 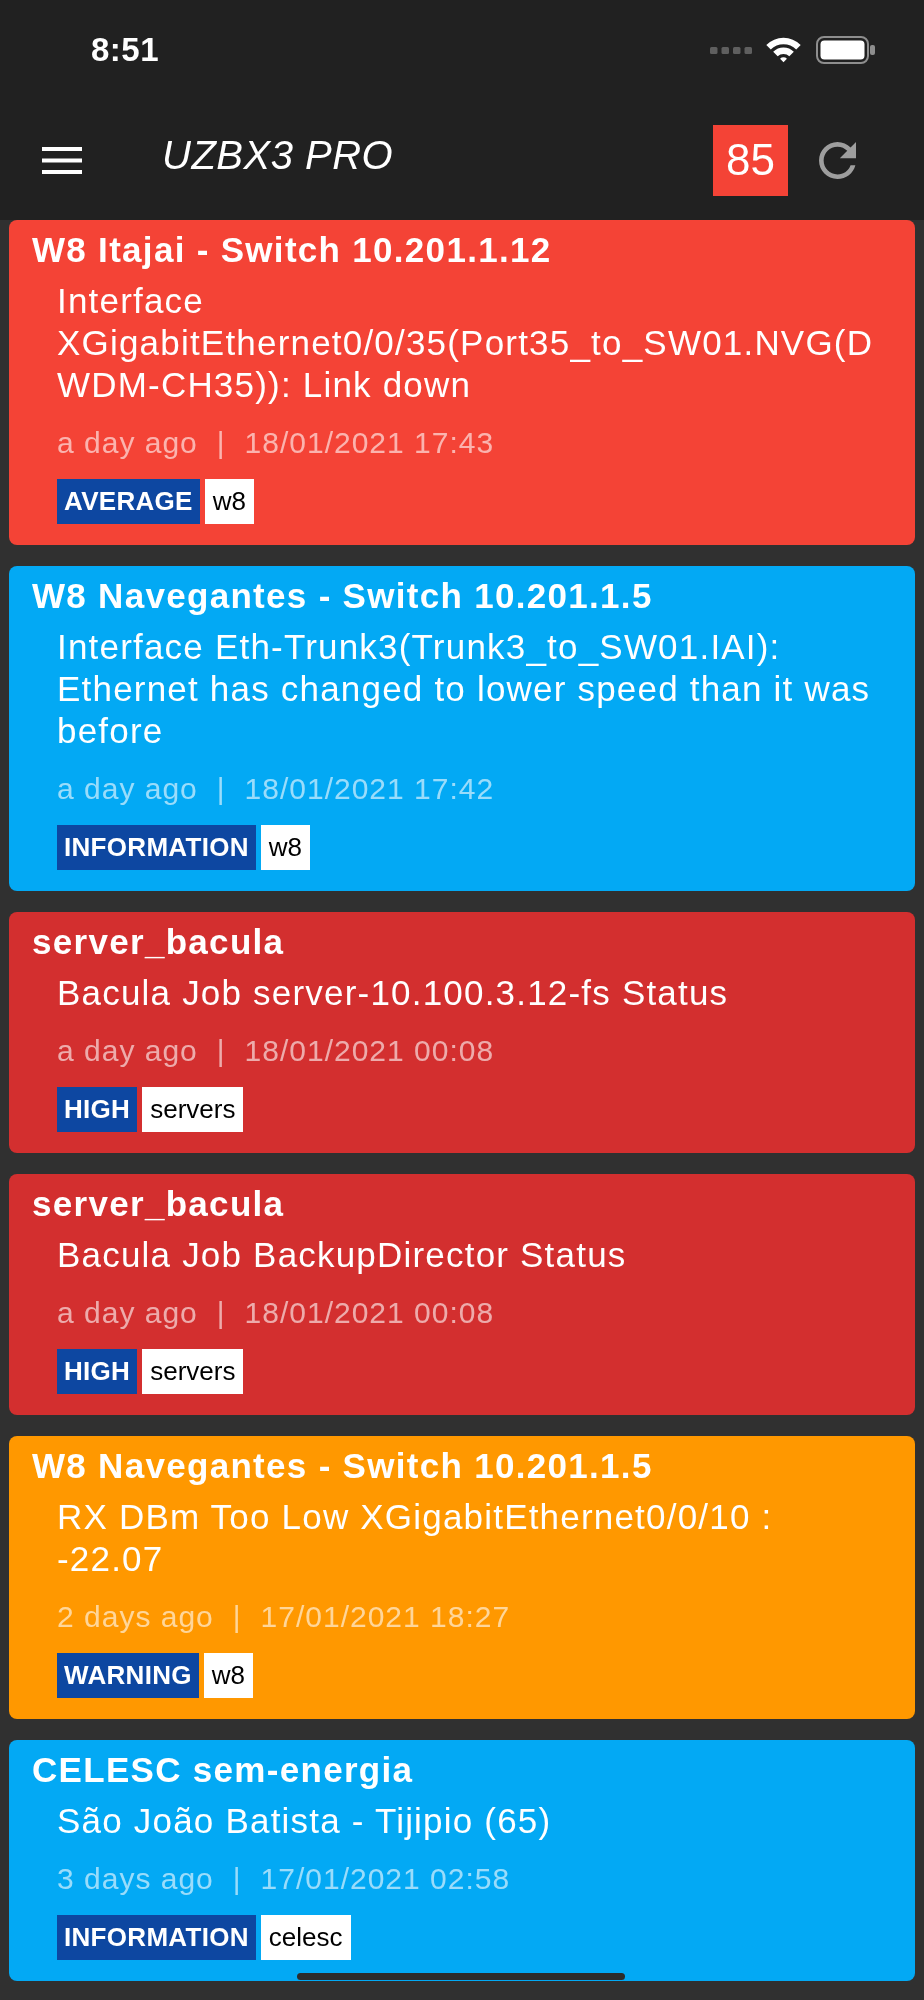 What do you see at coordinates (135, 1617) in the screenshot?
I see `alert-age: 2 days ago` at bounding box center [135, 1617].